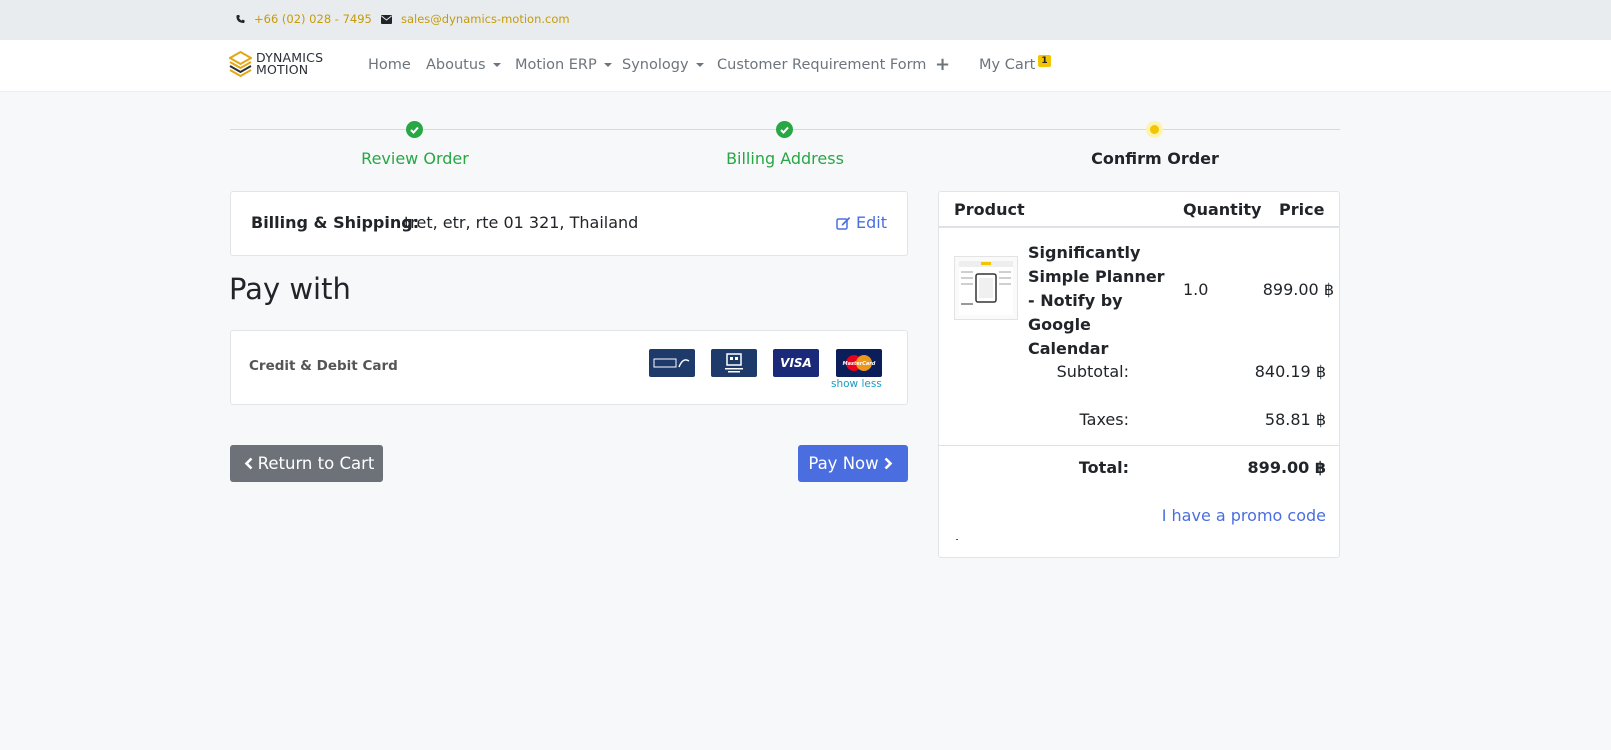 The height and width of the screenshot is (750, 1611). I want to click on edit-icon, so click(843, 223).